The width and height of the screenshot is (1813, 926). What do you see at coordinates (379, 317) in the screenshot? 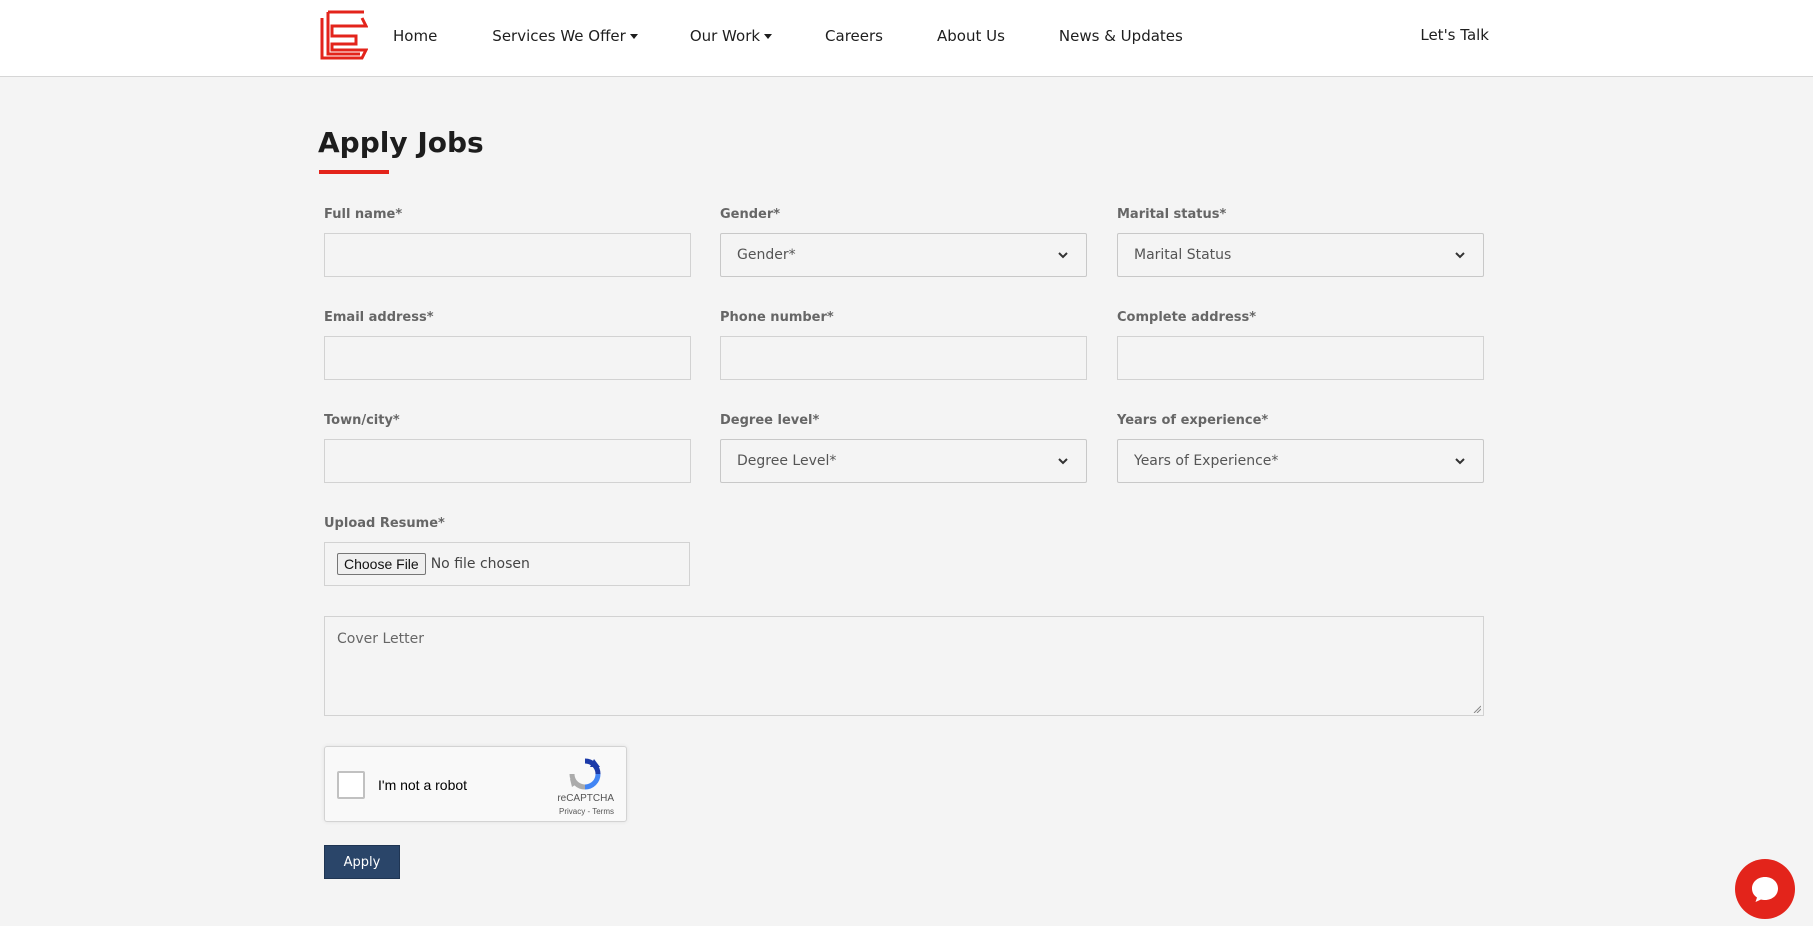
I see `email-label: Email address*` at bounding box center [379, 317].